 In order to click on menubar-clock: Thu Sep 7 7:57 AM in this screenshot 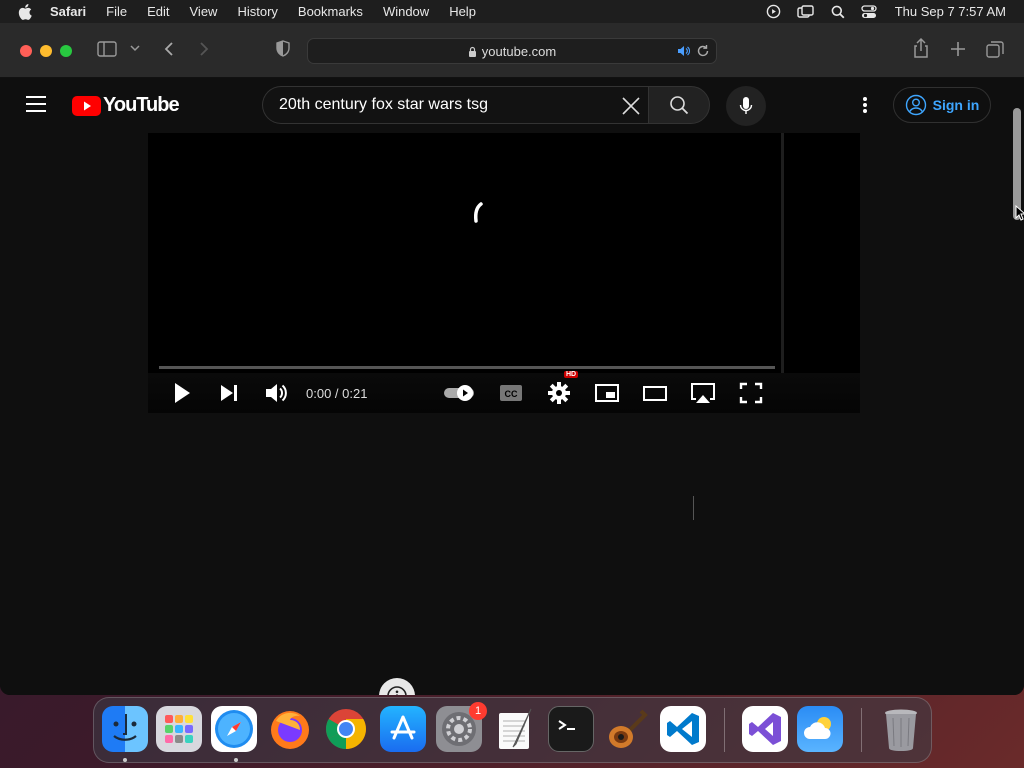, I will do `click(950, 11)`.